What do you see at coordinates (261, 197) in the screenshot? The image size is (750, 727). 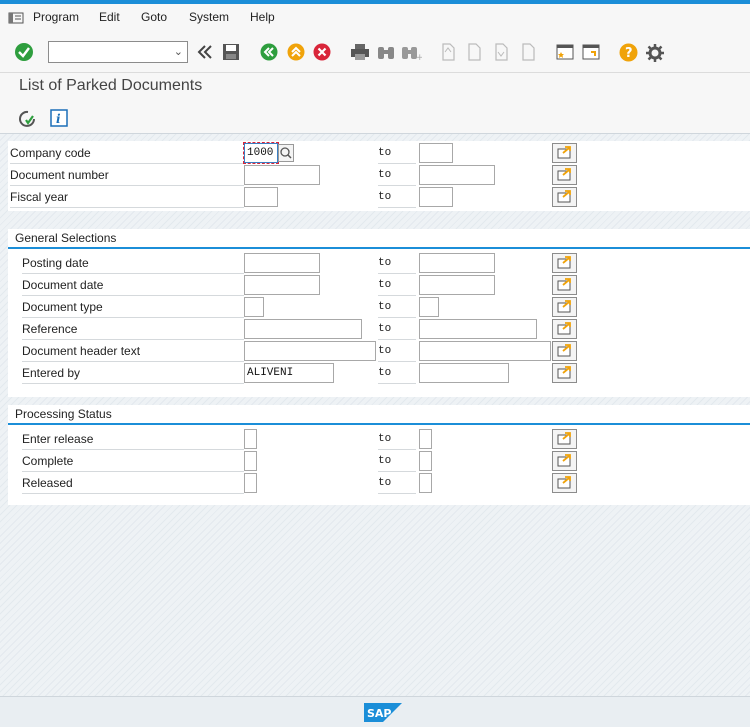 I see `fiscal-year-from-input` at bounding box center [261, 197].